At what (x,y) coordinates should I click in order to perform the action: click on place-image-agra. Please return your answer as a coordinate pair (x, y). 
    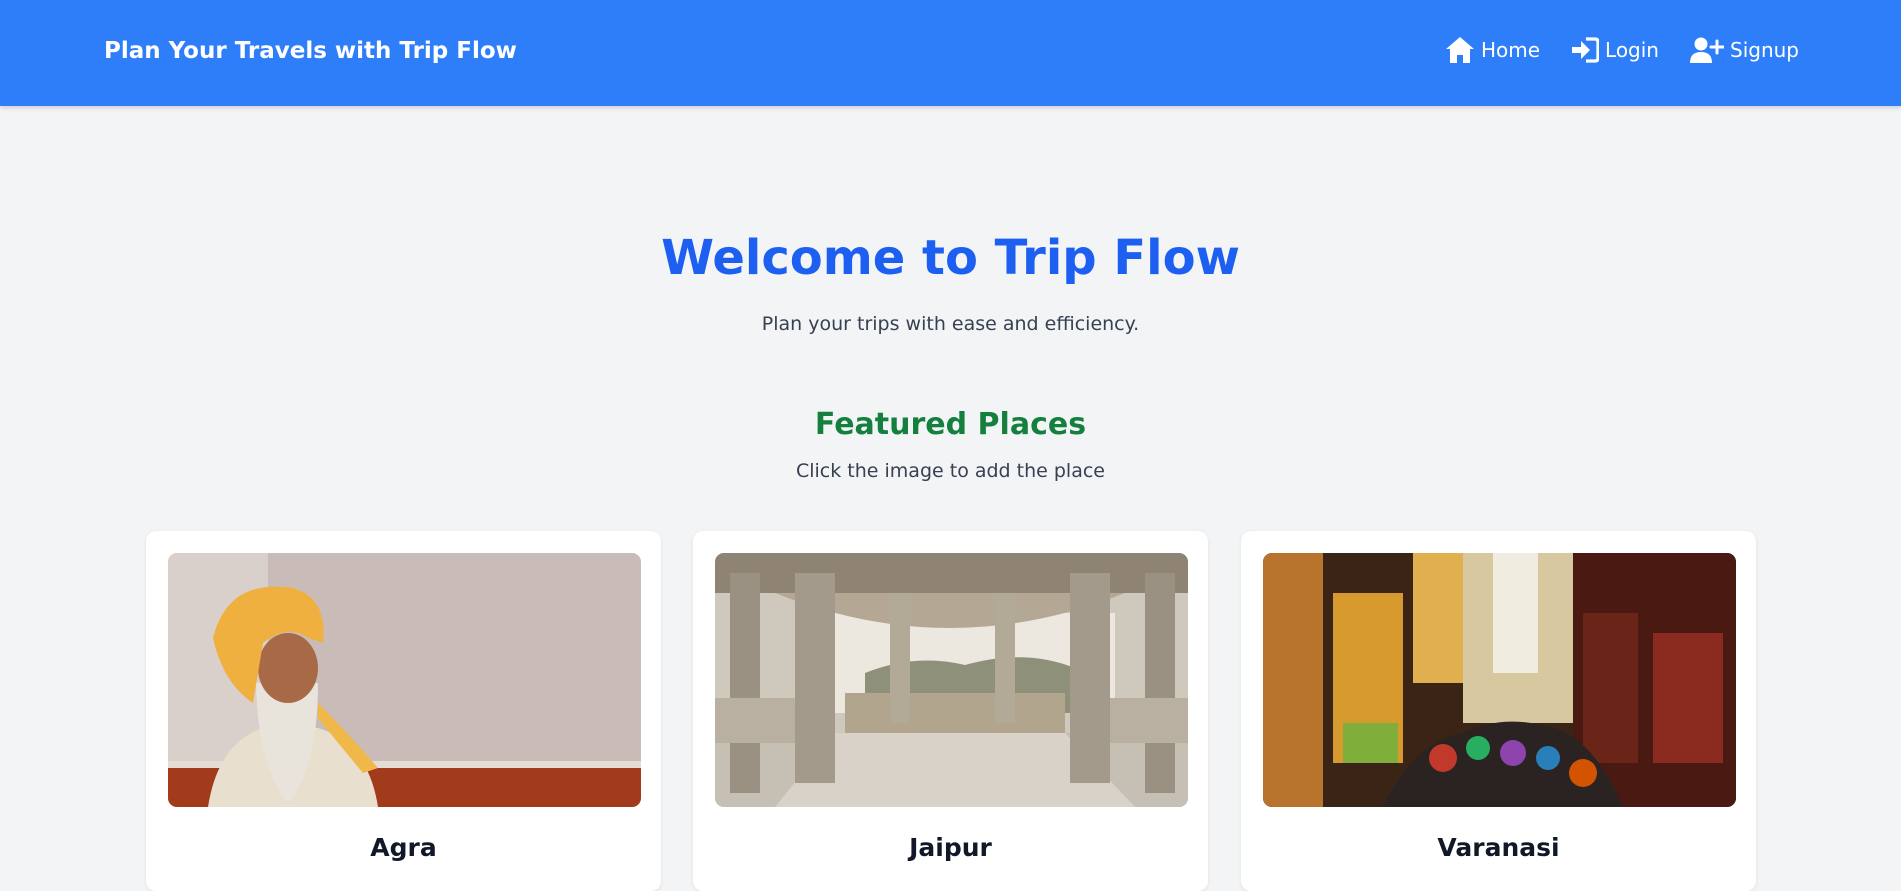
    Looking at the image, I should click on (404, 680).